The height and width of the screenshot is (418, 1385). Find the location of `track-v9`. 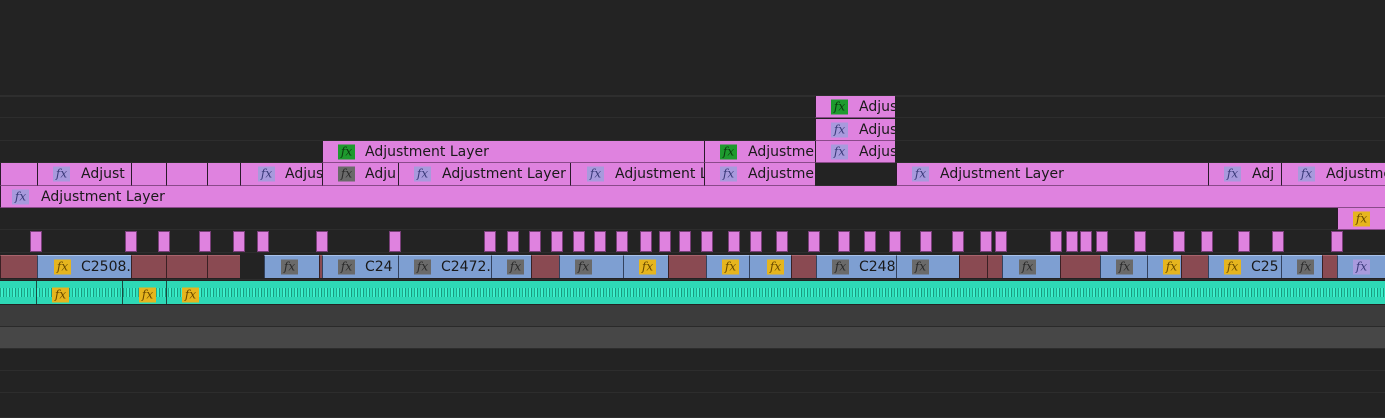

track-v9 is located at coordinates (692, 107).